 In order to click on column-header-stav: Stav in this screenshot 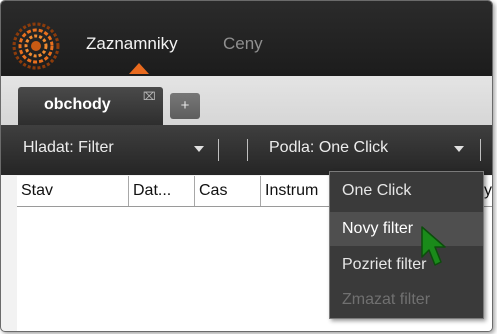, I will do `click(73, 191)`.